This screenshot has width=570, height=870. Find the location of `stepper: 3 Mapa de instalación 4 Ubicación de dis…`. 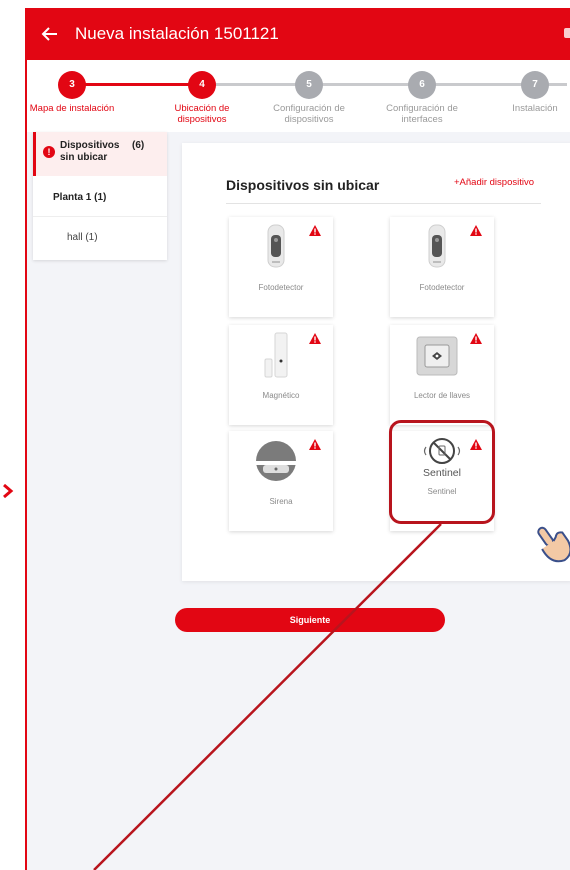

stepper: 3 Mapa de instalación 4 Ubicación de dis… is located at coordinates (298, 96).